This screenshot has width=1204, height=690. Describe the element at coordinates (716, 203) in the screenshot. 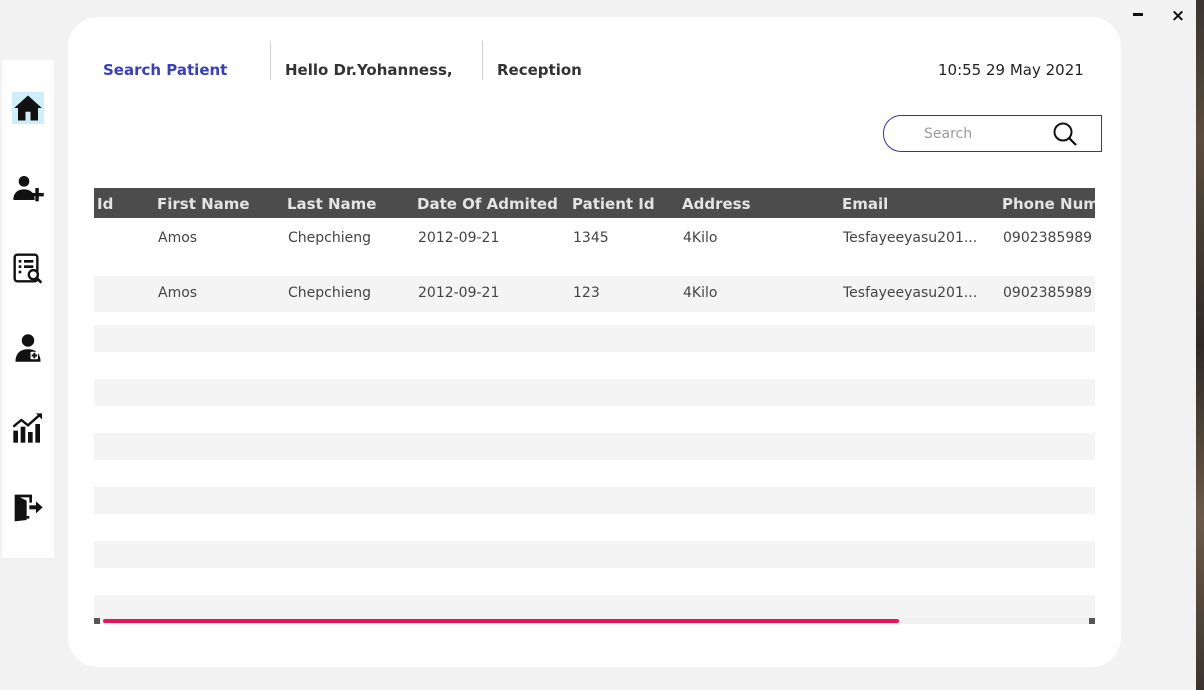

I see `column-header-address: Address` at that location.